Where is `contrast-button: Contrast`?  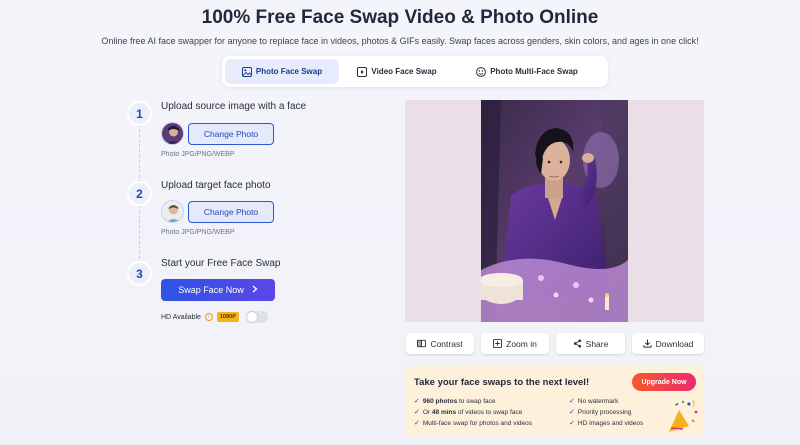 contrast-button: Contrast is located at coordinates (440, 343).